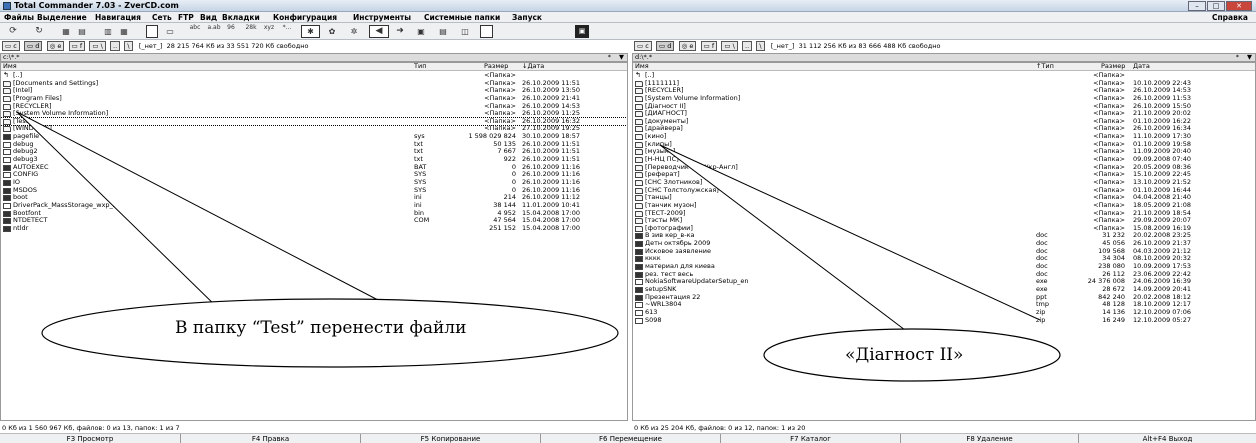 The height and width of the screenshot is (443, 1256). Describe the element at coordinates (527, 17) in the screenshot. I see `menu-item-launch: Запуск` at that location.